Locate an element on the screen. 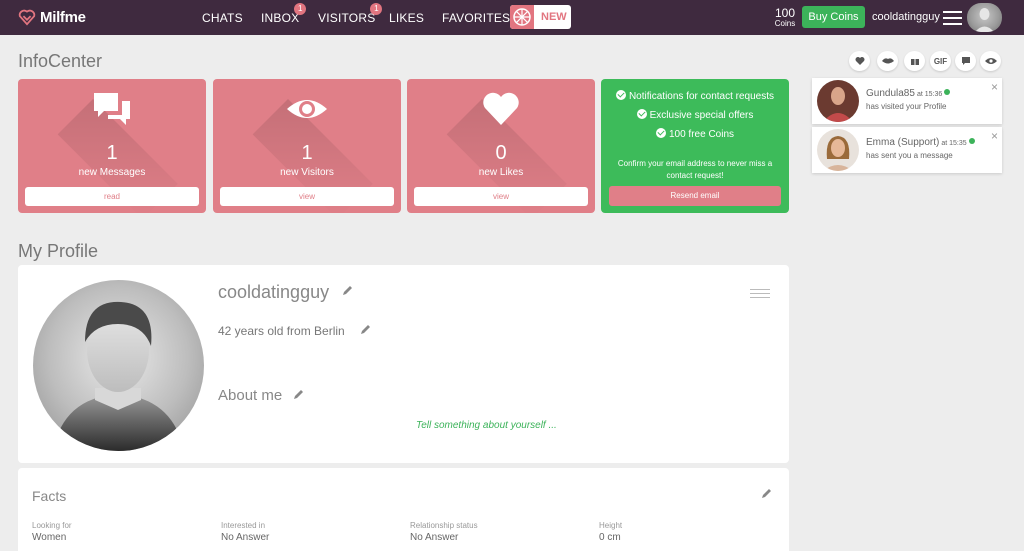 The width and height of the screenshot is (1024, 551). gif-icon: GIF is located at coordinates (940, 61).